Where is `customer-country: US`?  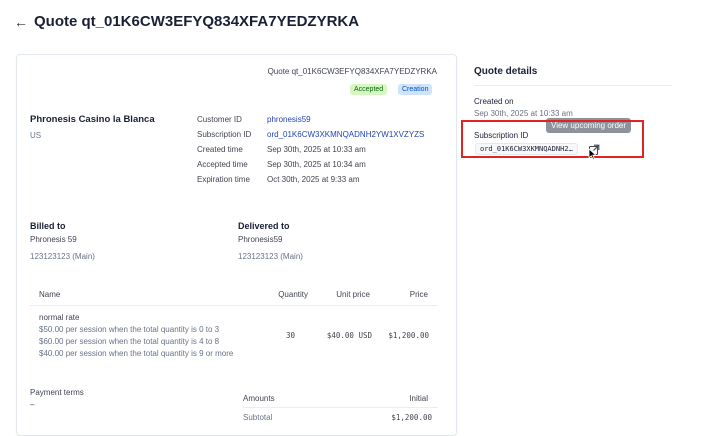
customer-country: US is located at coordinates (36, 135).